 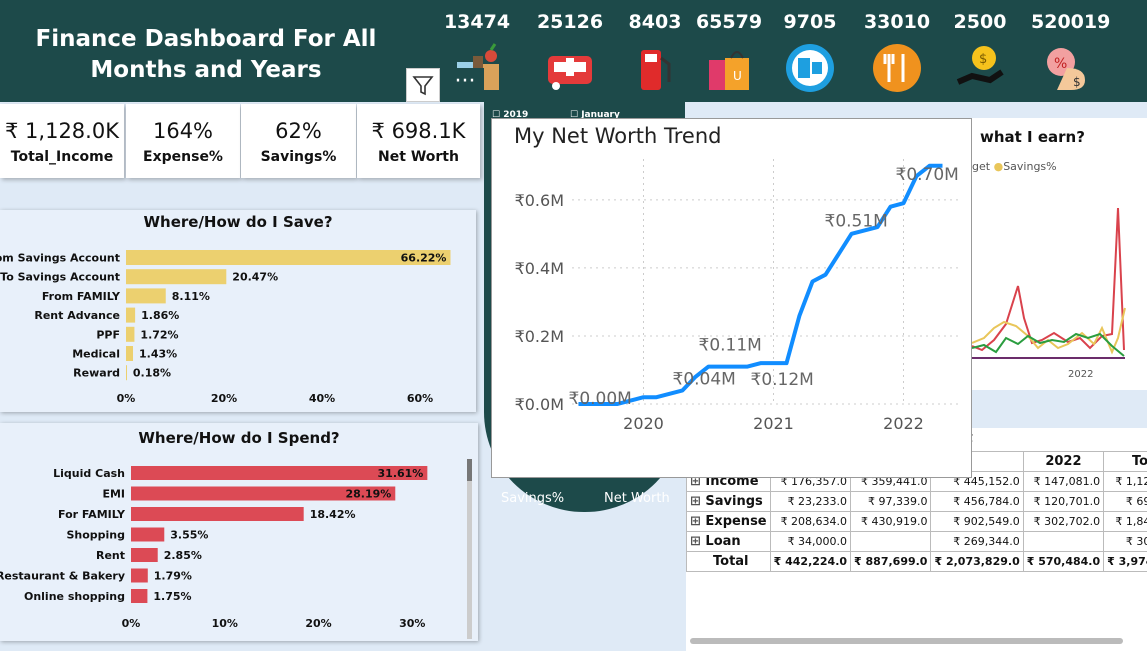 I want to click on cell-text: ₹ 1,128,031.0, so click(x=1131, y=481).